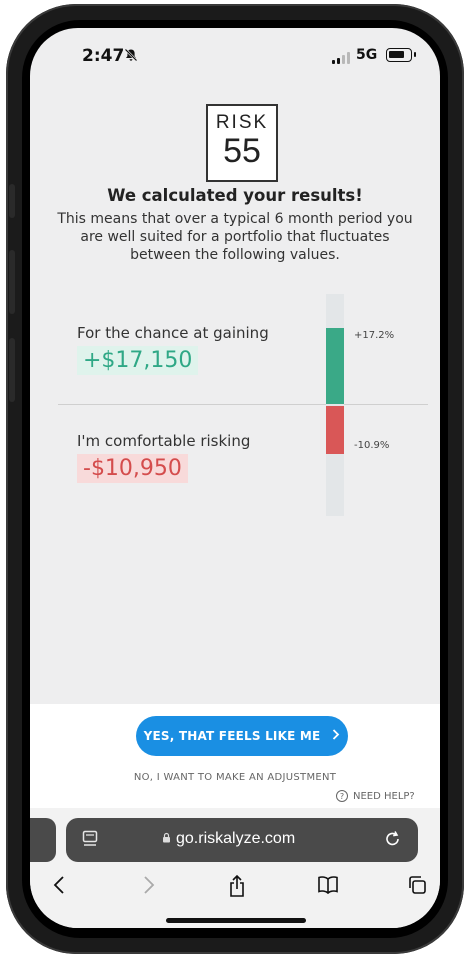 Image resolution: width=470 pixels, height=958 pixels. Describe the element at coordinates (374, 336) in the screenshot. I see `gain-percent-label: +17.2%` at that location.